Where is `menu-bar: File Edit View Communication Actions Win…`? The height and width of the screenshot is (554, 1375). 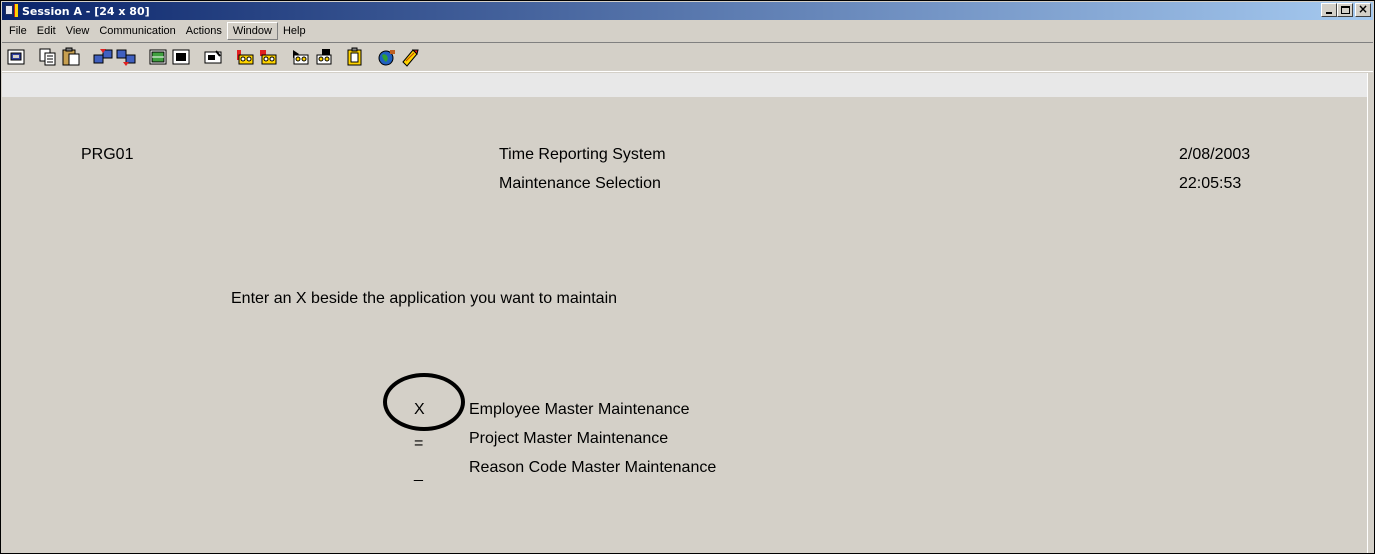 menu-bar: File Edit View Communication Actions Win… is located at coordinates (687, 30).